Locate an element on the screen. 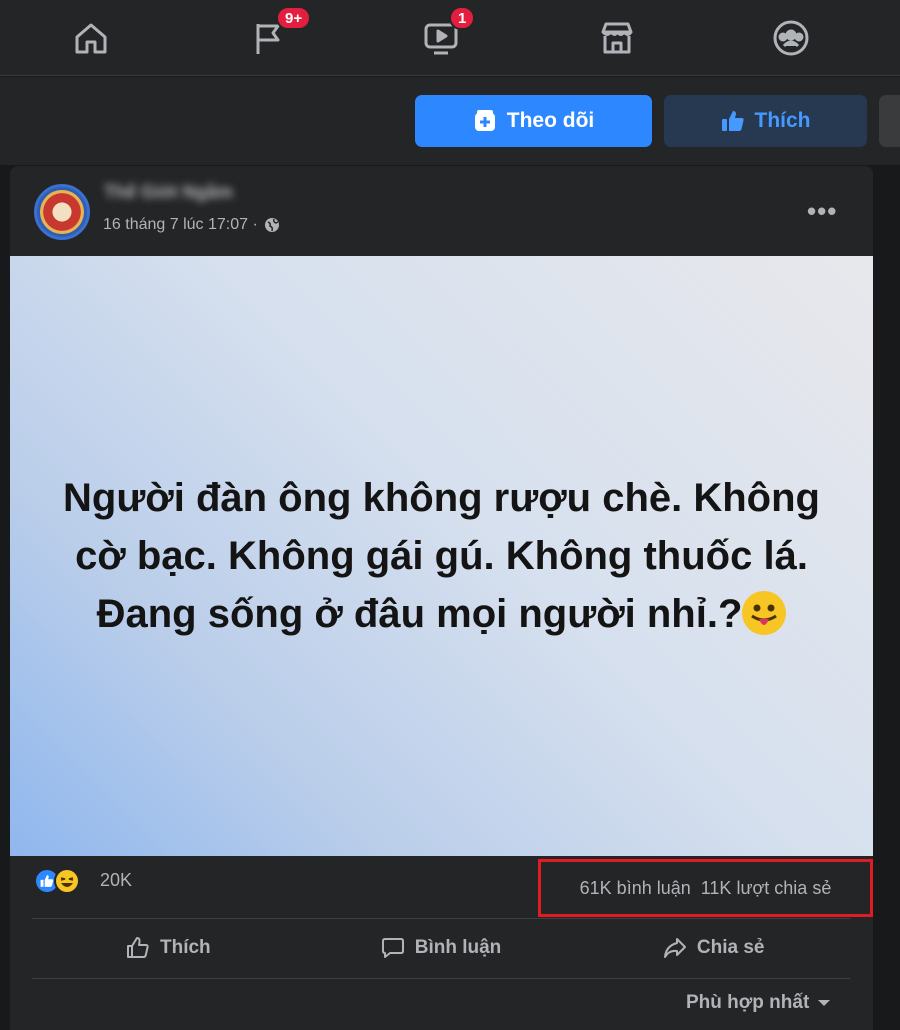 Image resolution: width=900 pixels, height=1030 pixels. avatar-logo is located at coordinates (62, 212).